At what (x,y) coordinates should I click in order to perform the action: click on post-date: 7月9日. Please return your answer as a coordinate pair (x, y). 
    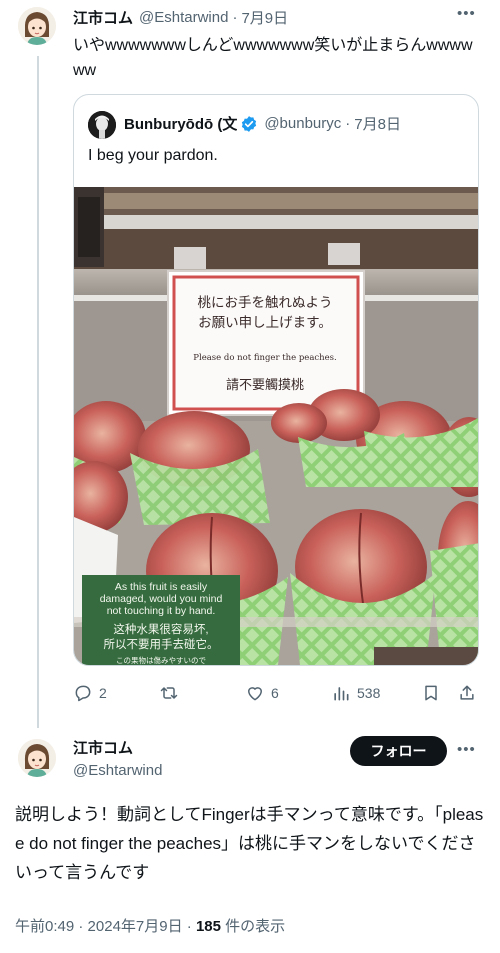
    Looking at the image, I should click on (264, 17).